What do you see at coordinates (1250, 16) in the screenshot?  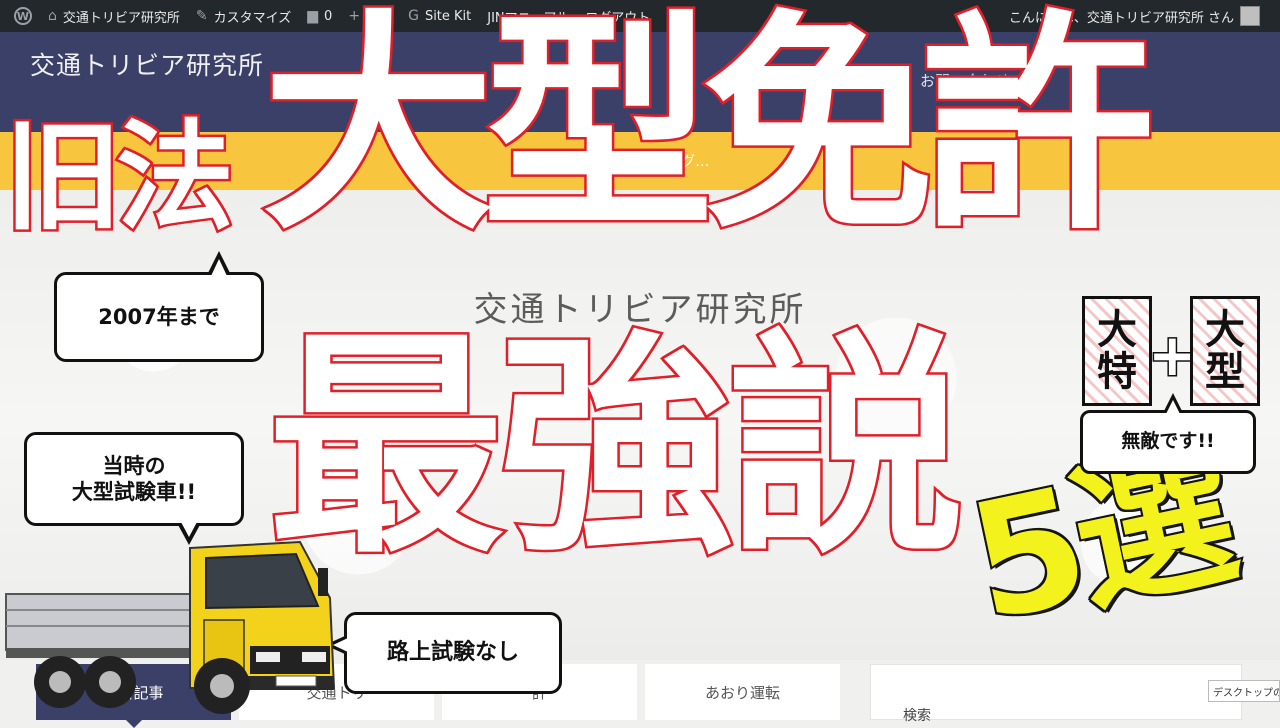 I see `avatar` at bounding box center [1250, 16].